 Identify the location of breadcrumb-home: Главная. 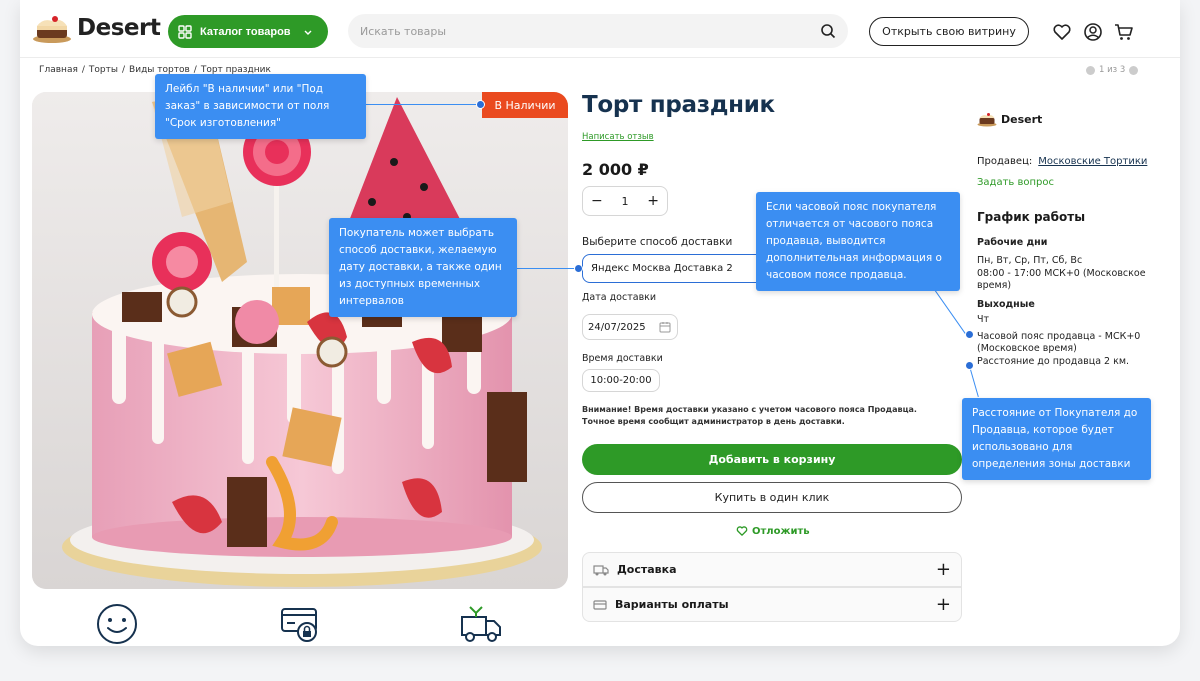
(58, 70).